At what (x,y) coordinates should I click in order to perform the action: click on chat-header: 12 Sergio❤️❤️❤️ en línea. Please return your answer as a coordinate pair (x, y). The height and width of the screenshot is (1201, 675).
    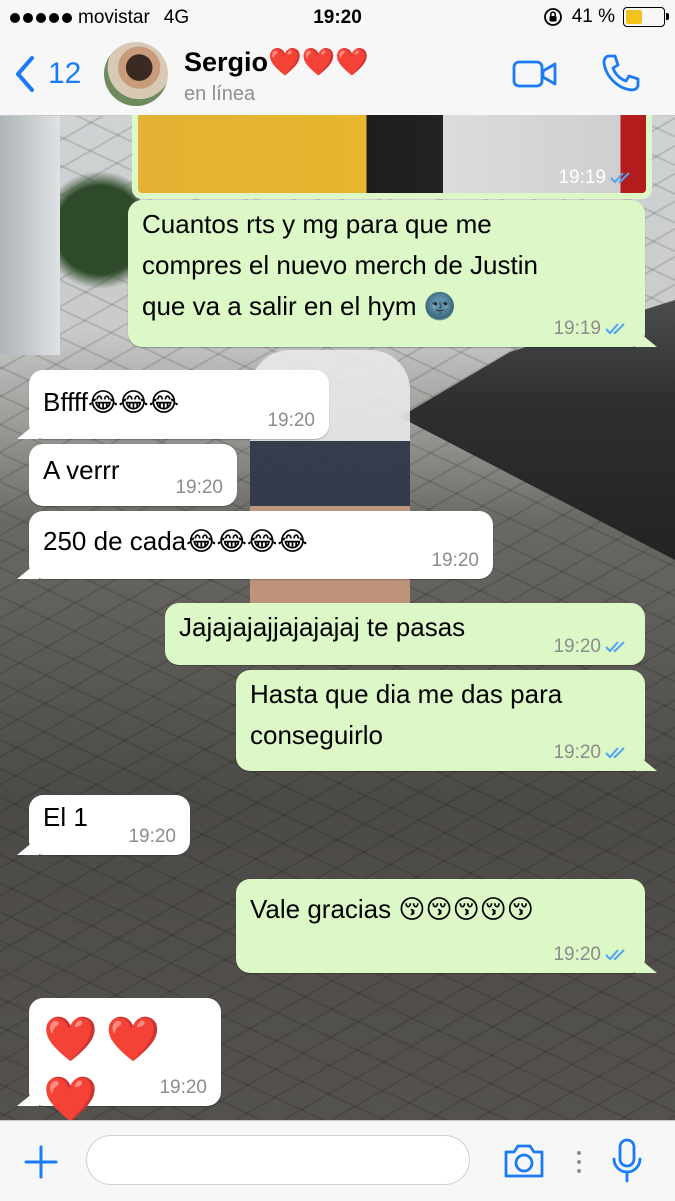
    Looking at the image, I should click on (337, 76).